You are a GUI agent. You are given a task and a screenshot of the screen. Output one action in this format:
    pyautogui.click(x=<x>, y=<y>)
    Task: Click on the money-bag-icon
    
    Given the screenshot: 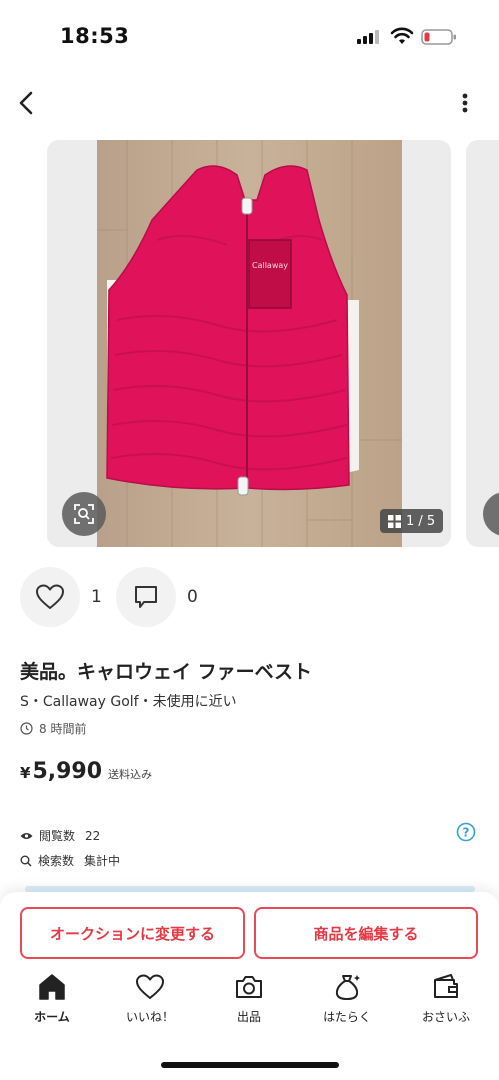 What is the action you would take?
    pyautogui.click(x=347, y=987)
    